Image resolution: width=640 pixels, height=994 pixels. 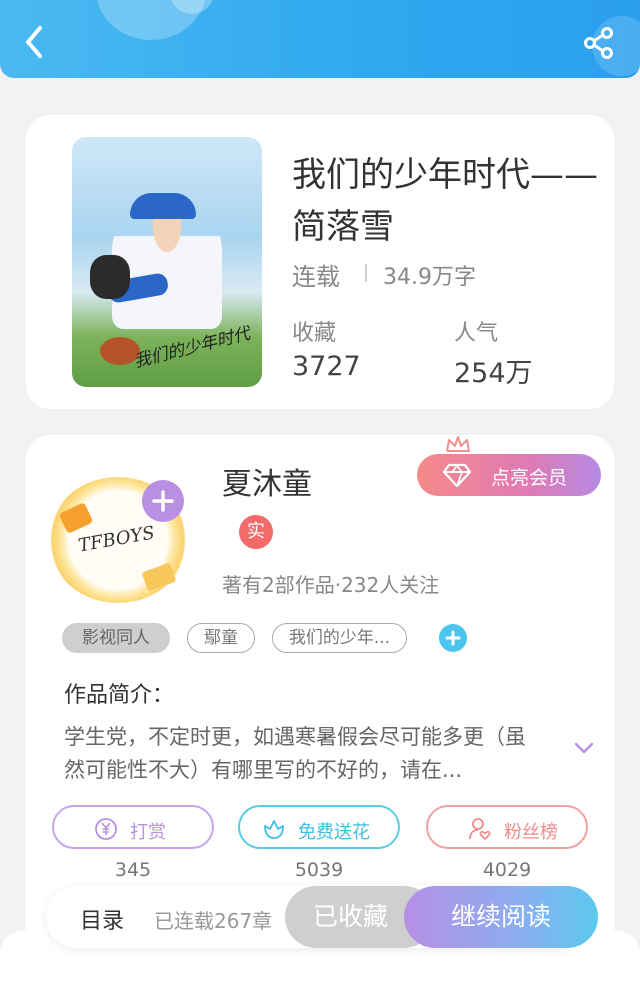 What do you see at coordinates (493, 373) in the screenshot?
I see `stat-value-popularity: 254万` at bounding box center [493, 373].